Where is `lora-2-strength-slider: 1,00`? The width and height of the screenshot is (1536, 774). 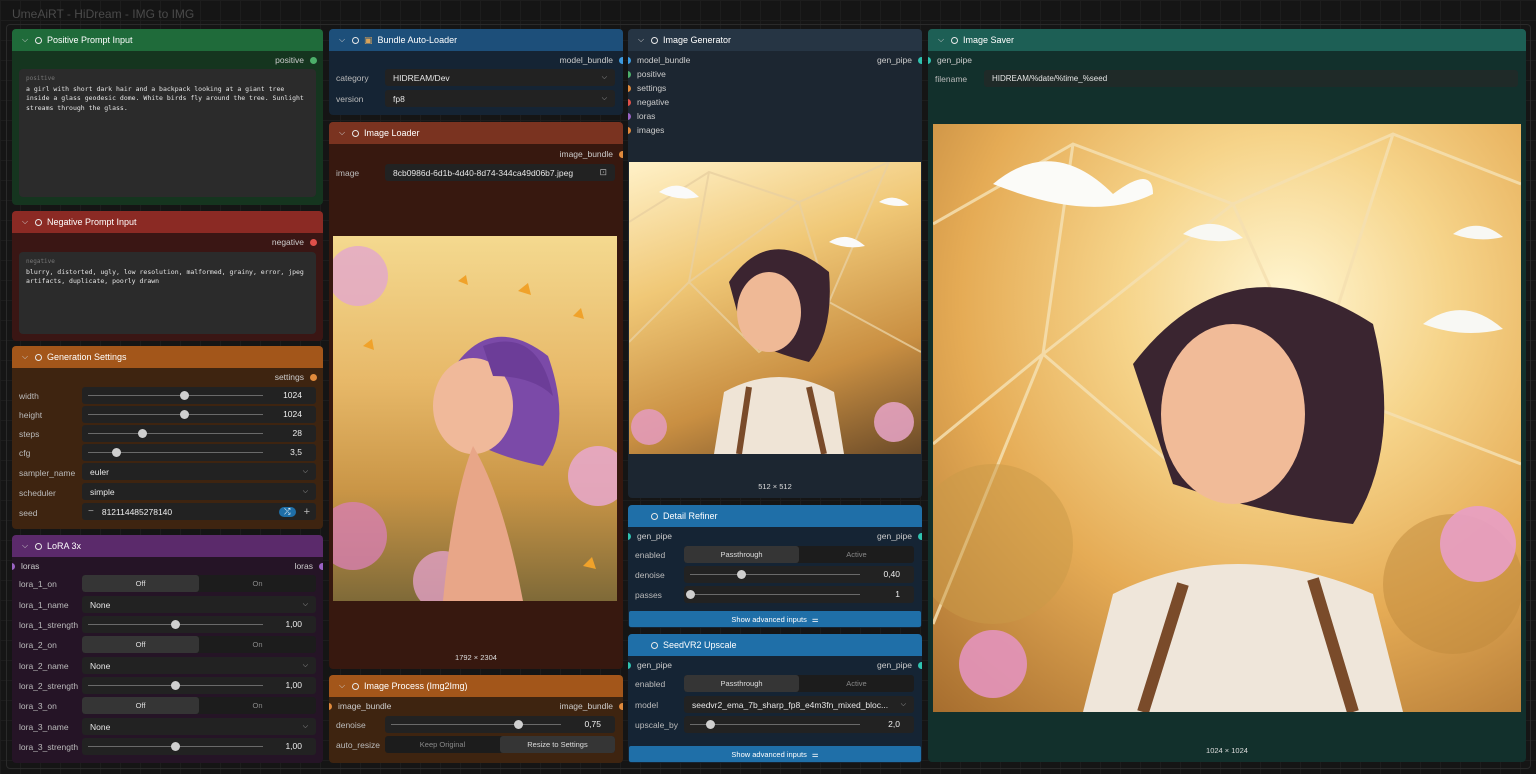 lora-2-strength-slider: 1,00 is located at coordinates (199, 685).